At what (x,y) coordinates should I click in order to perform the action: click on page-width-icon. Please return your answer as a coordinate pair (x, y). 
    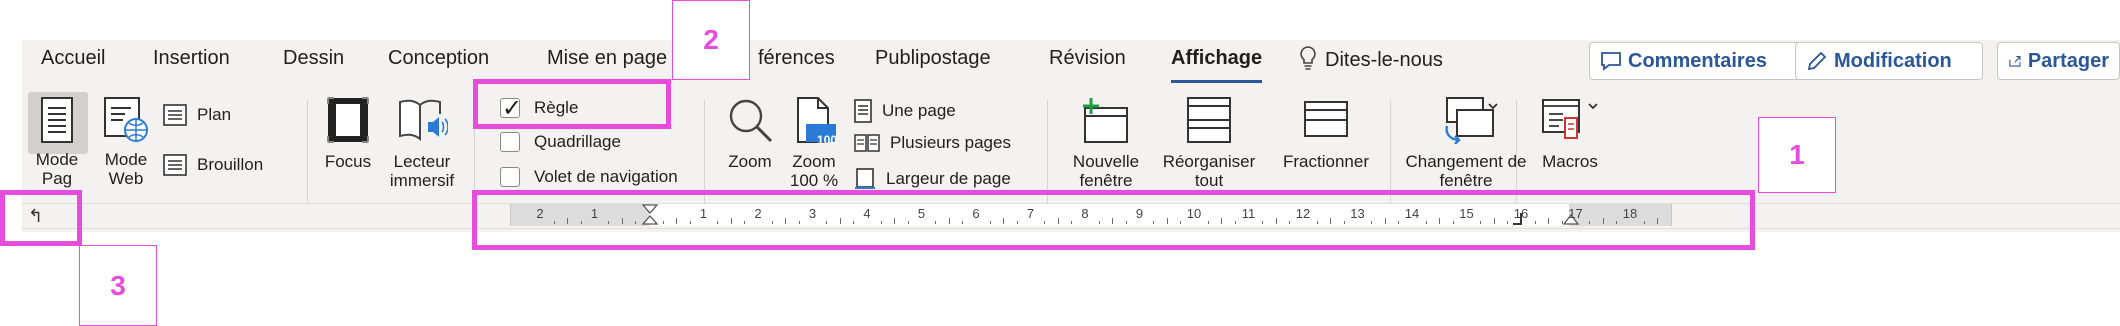
    Looking at the image, I should click on (865, 178).